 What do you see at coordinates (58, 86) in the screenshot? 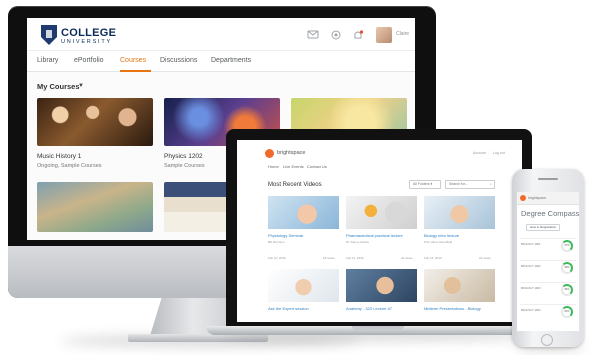
I see `my-courses-heading: My Courses` at bounding box center [58, 86].